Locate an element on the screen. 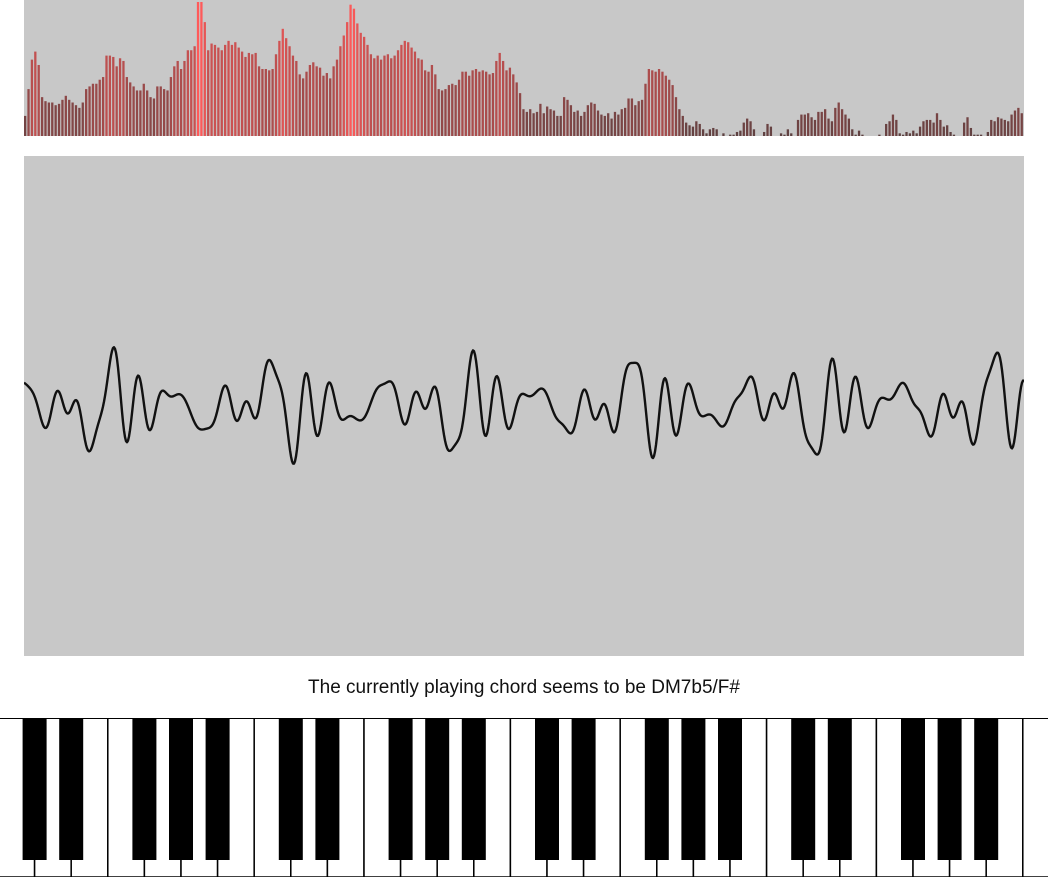  piano-white-key is located at coordinates (1035, 797).